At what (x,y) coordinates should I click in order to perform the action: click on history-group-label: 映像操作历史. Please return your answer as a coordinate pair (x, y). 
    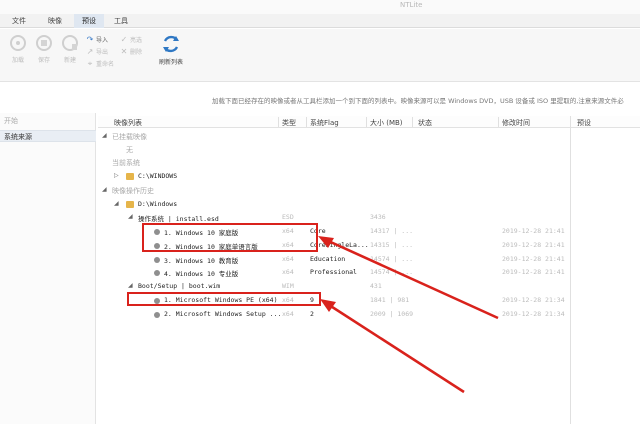
    Looking at the image, I should click on (133, 191).